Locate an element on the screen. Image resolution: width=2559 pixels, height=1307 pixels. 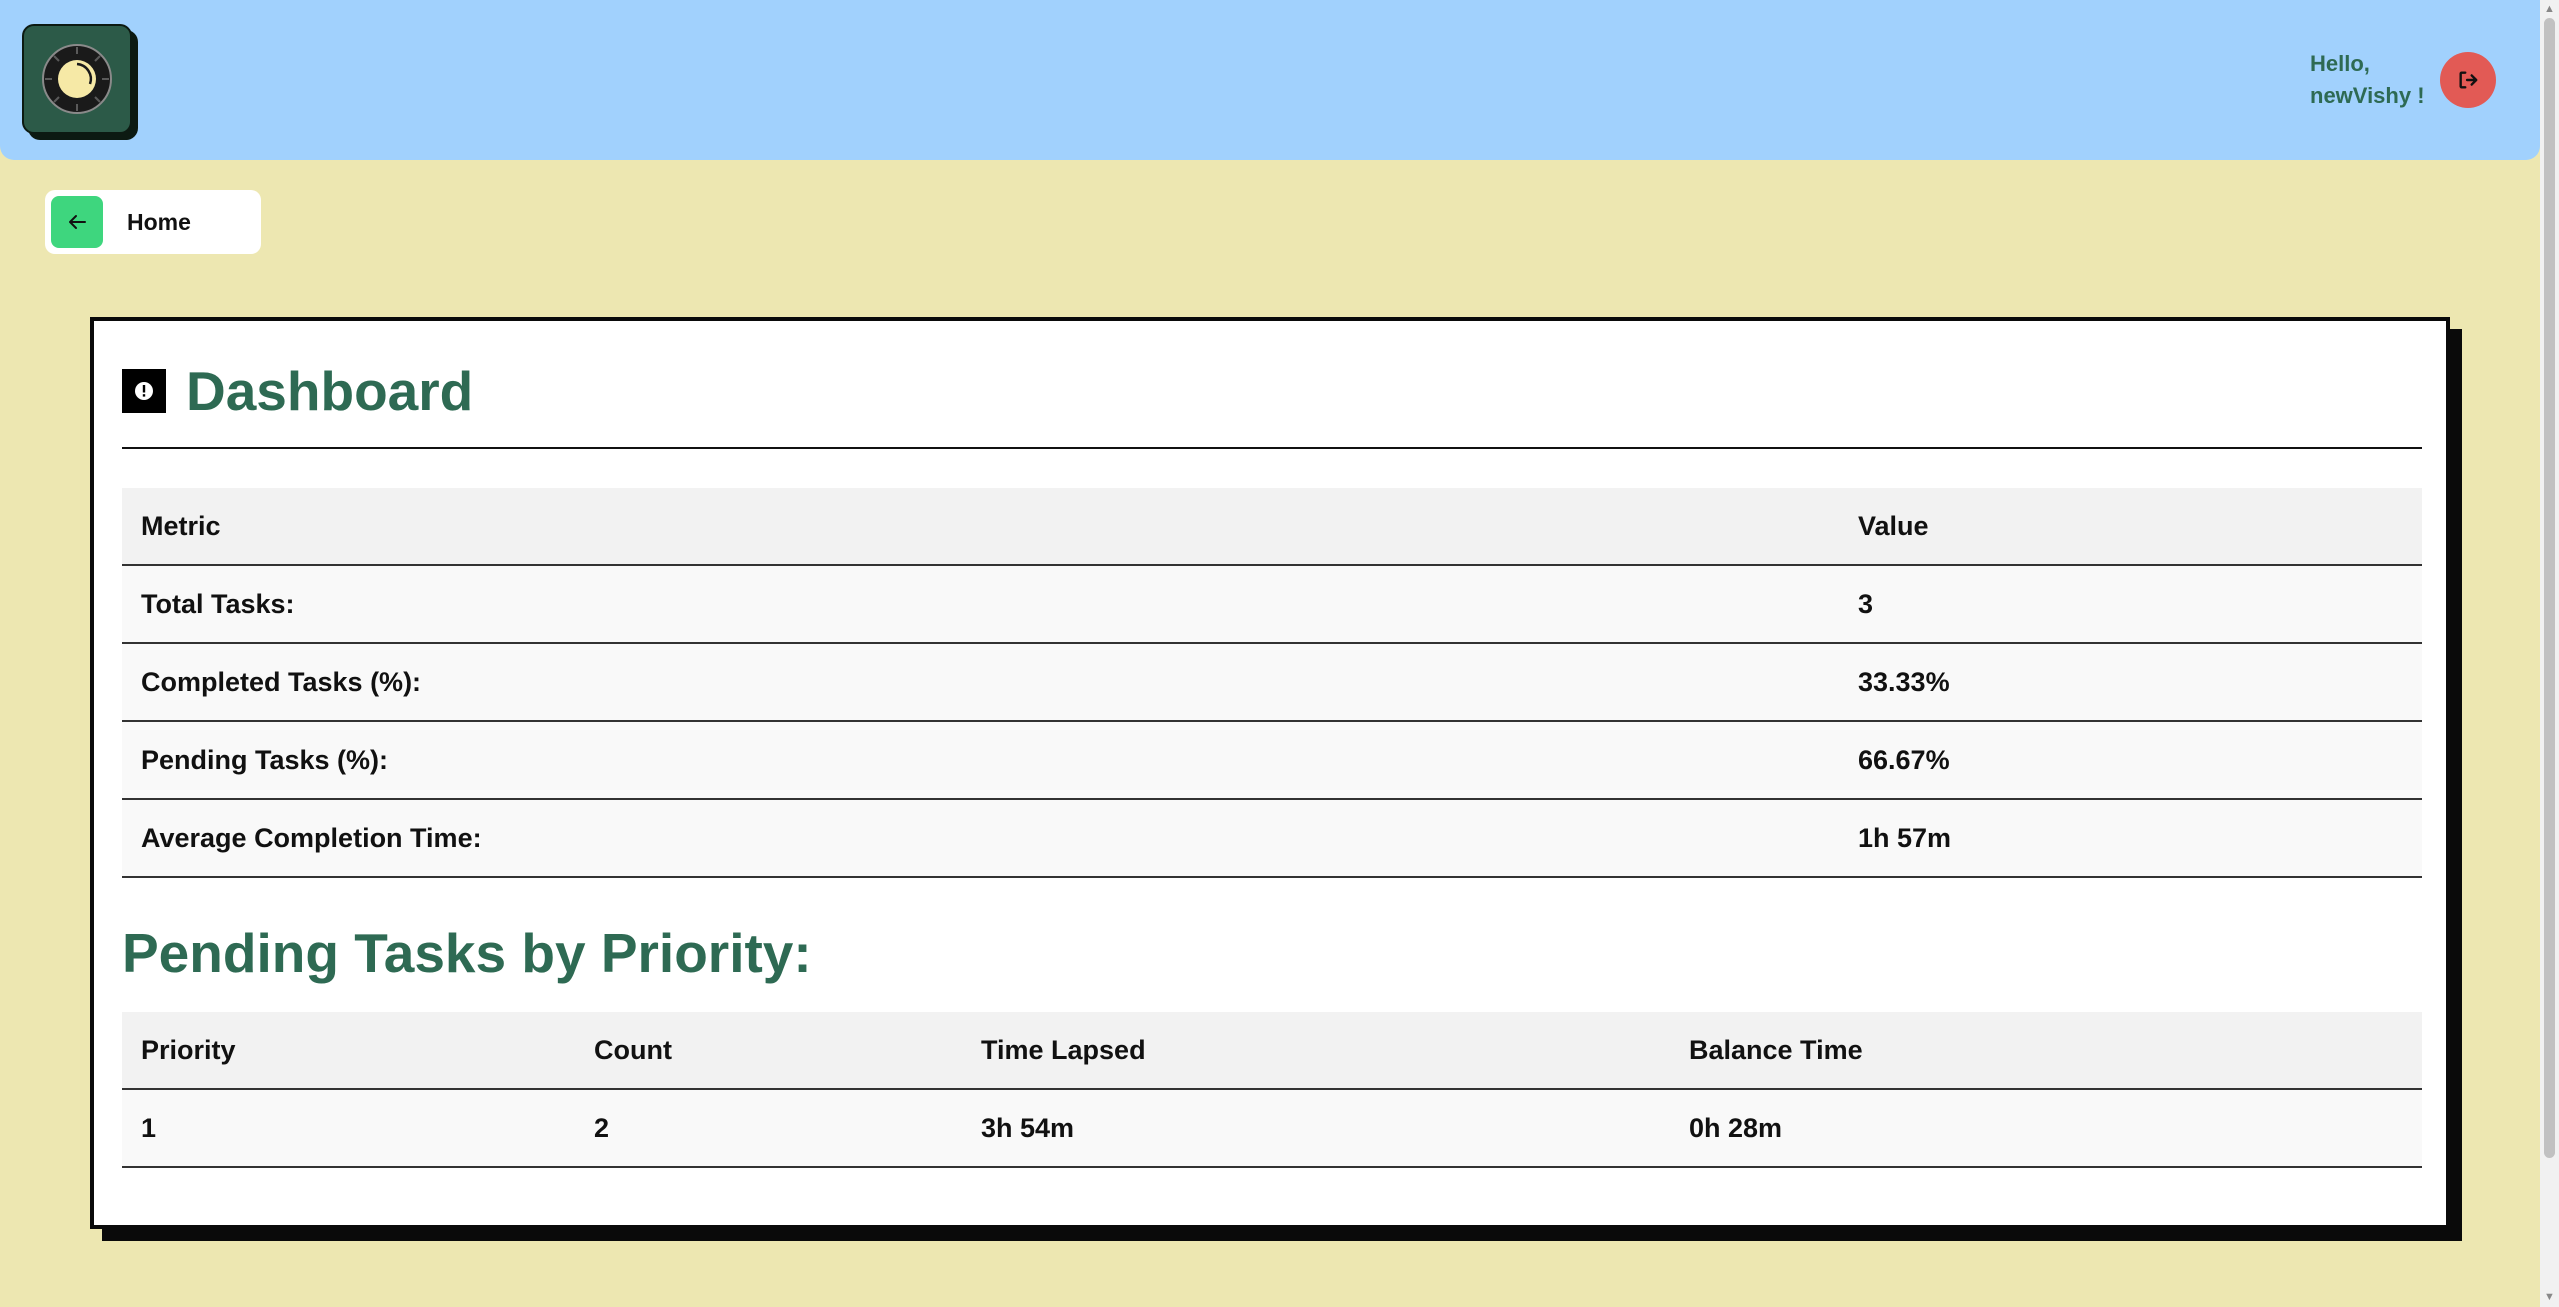
logout-button is located at coordinates (2468, 80).